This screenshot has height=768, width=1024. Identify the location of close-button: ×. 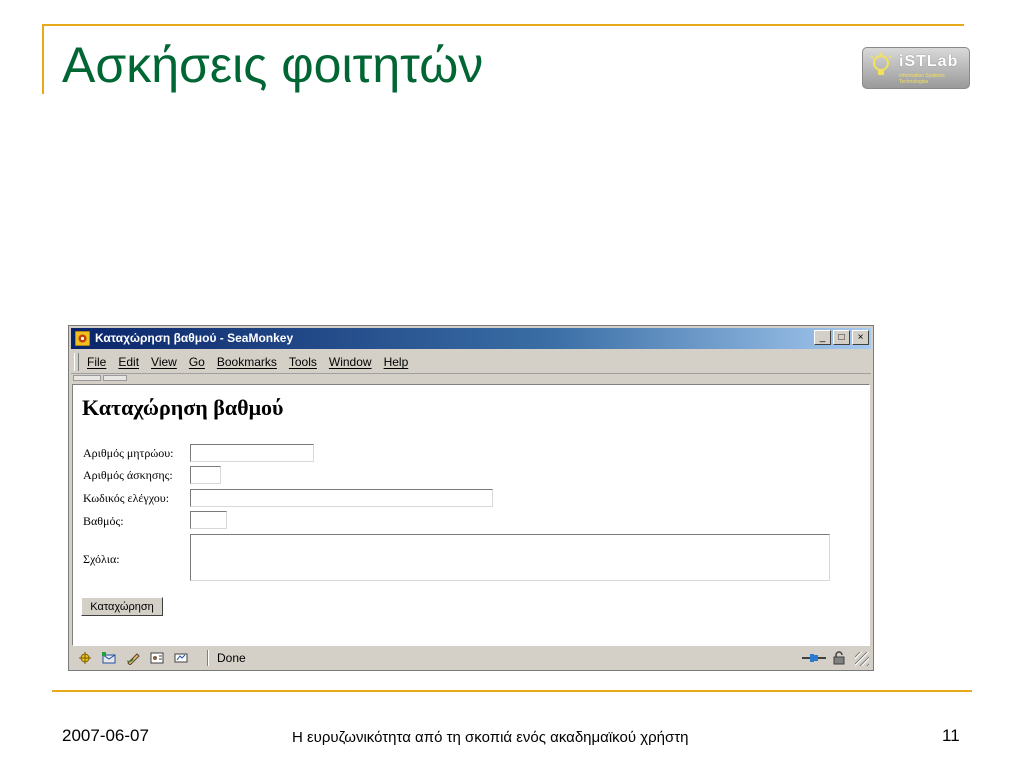
(860, 337).